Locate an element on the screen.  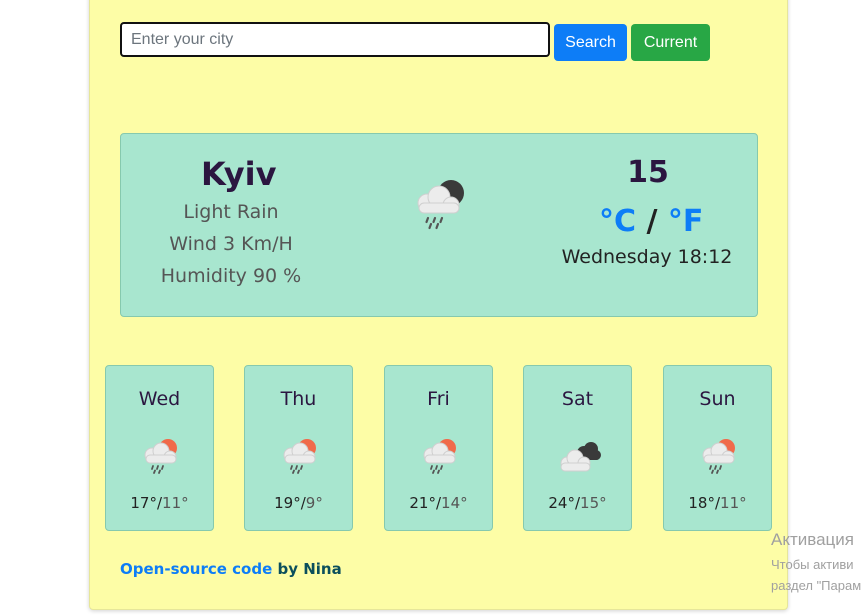
city-name: Kyiv is located at coordinates (239, 174).